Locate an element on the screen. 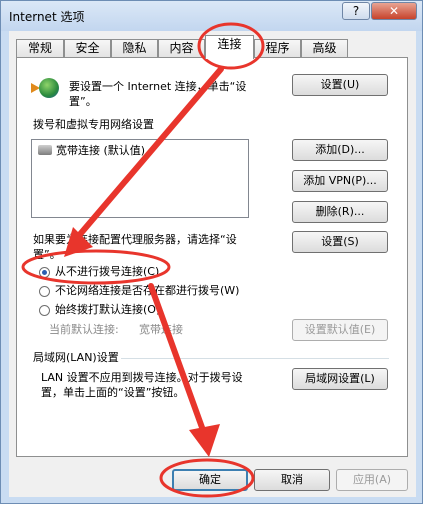 Image resolution: width=423 pixels, height=505 pixels. highlight-ellipse-option is located at coordinates (96, 267).